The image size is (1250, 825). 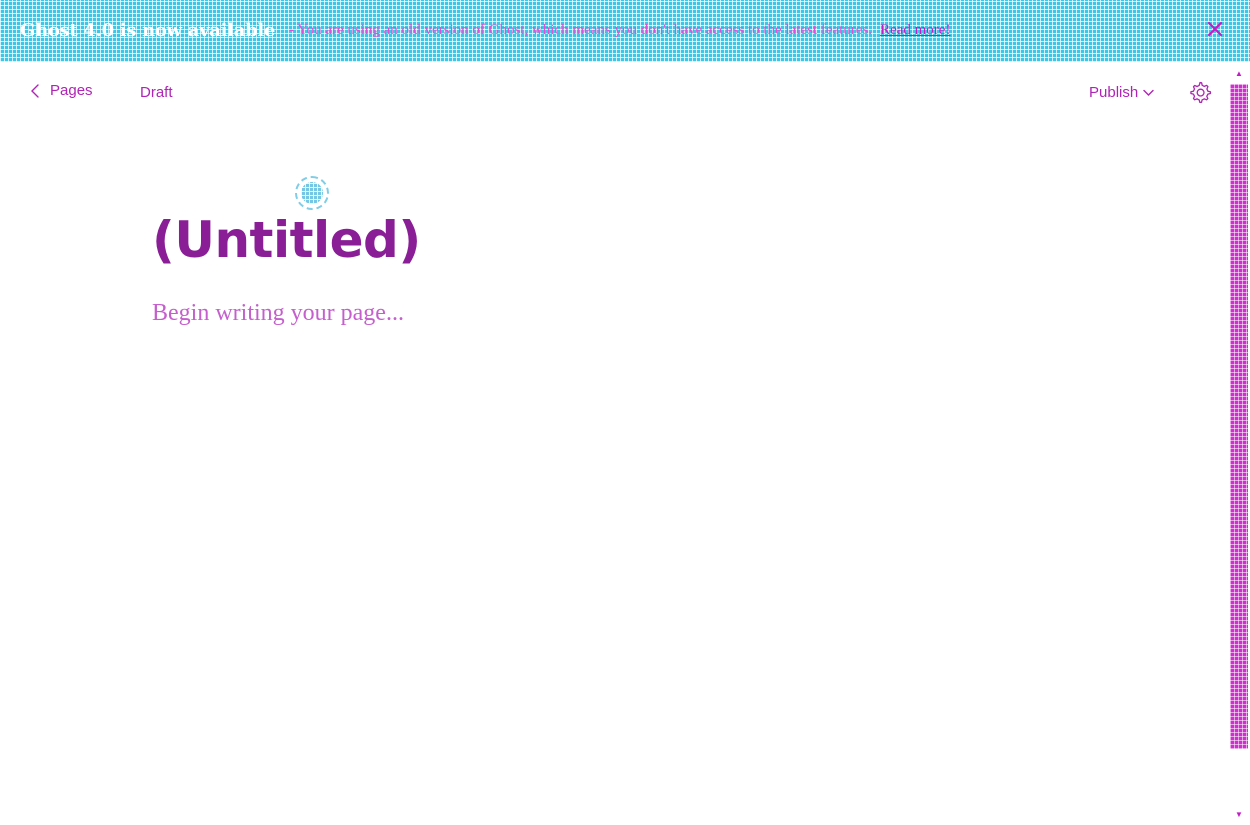 I want to click on close-icon, so click(x=1215, y=29).